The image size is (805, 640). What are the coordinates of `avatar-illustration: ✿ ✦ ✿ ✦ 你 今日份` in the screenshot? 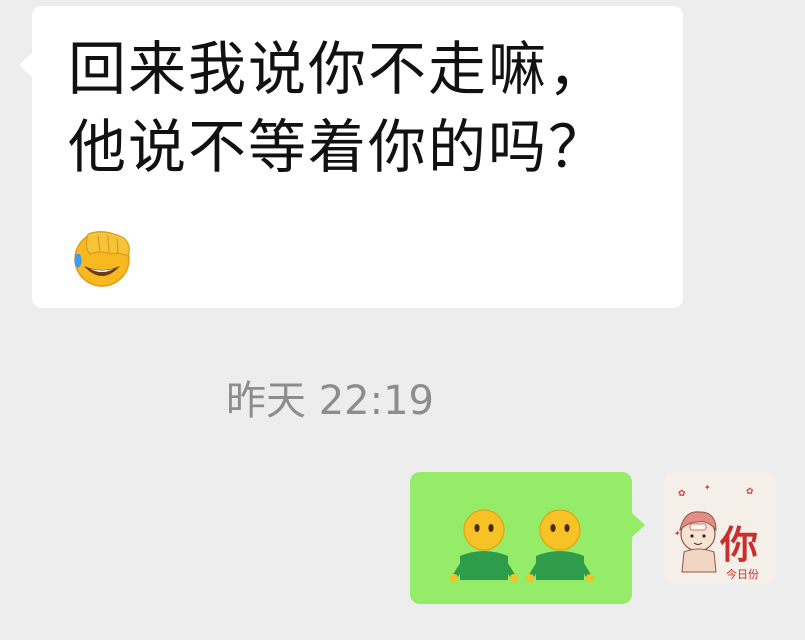 It's located at (720, 528).